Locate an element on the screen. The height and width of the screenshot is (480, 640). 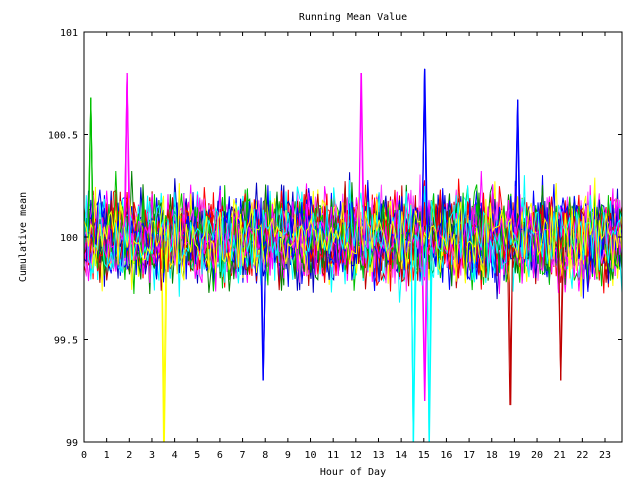
x-tick-label: 22 is located at coordinates (582, 455).